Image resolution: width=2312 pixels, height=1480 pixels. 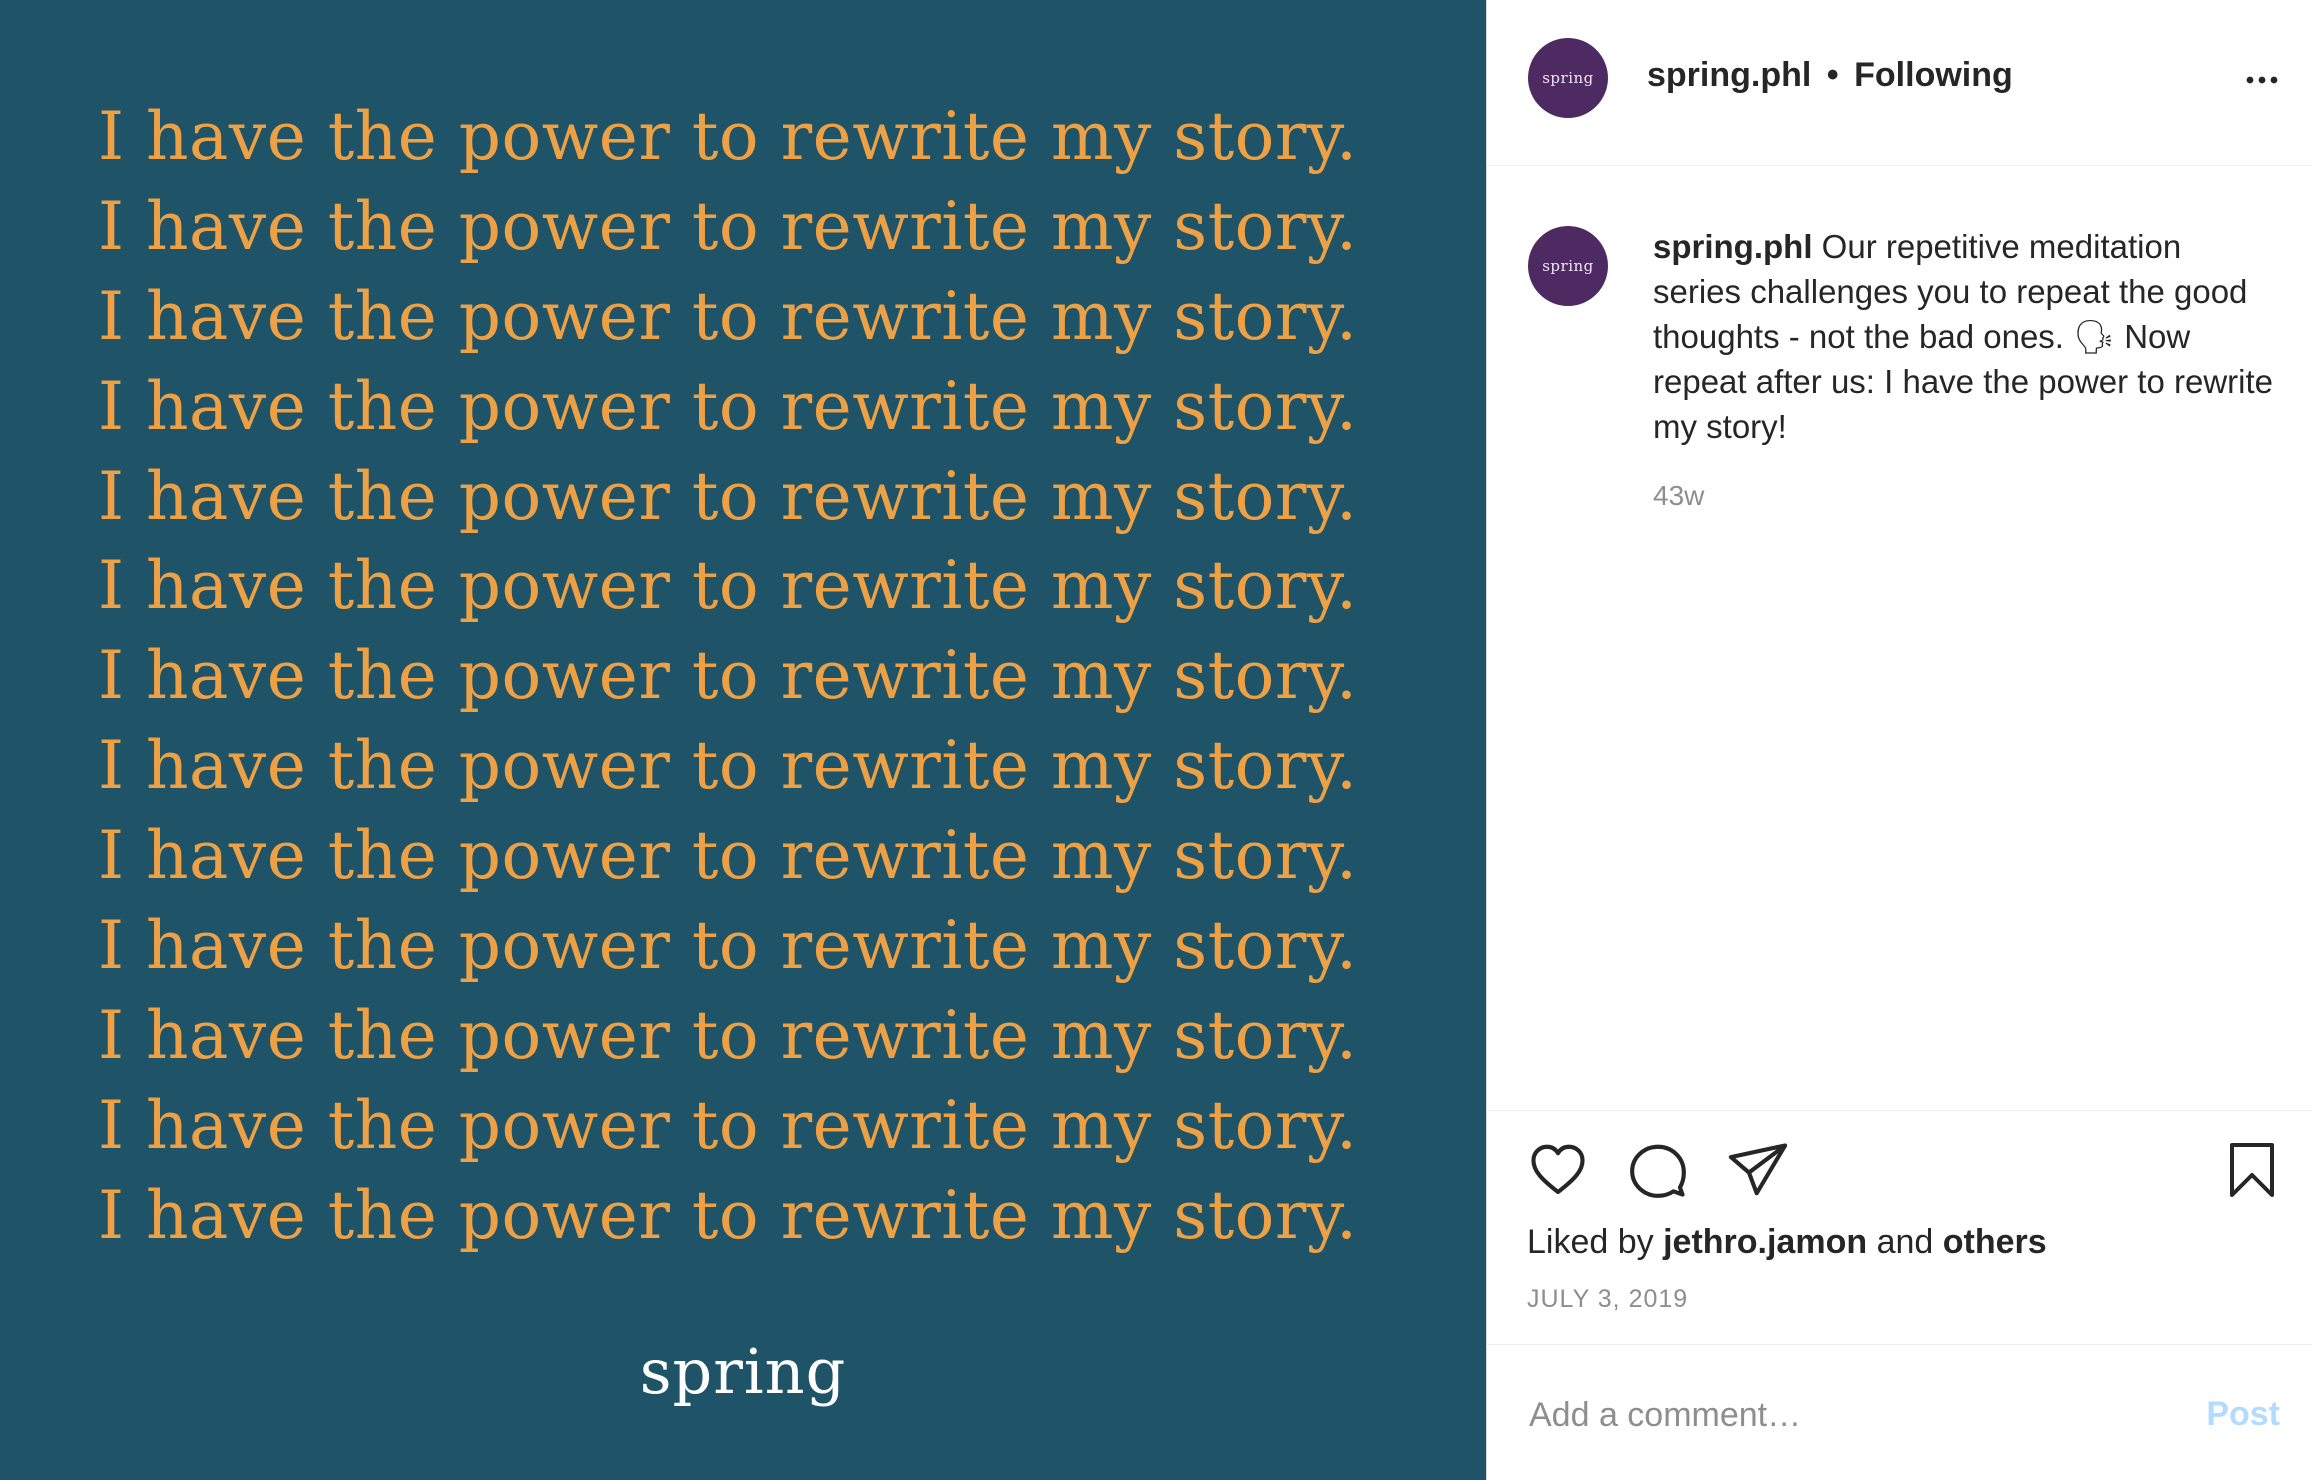 I want to click on brand-logo: spring, so click(x=743, y=1371).